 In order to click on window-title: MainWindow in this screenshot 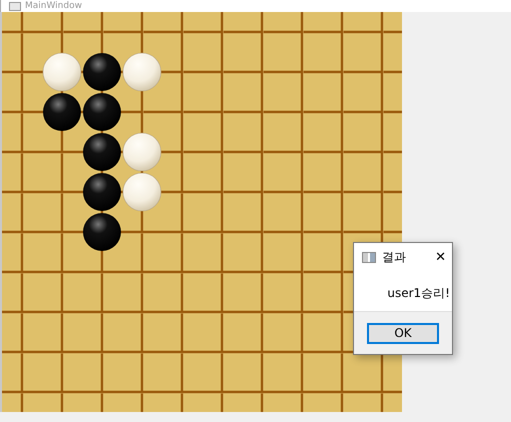, I will do `click(53, 6)`.